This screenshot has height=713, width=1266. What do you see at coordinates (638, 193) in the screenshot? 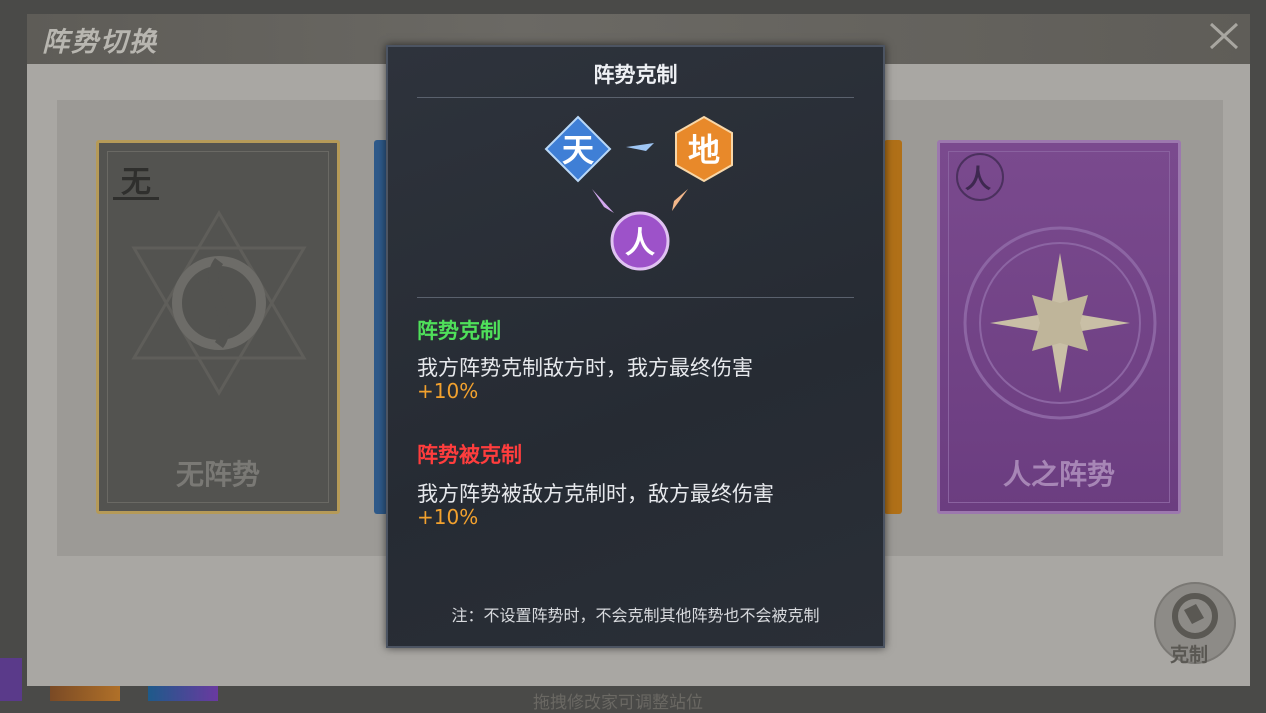
I see `counter-cycle-diagram: 天 地 人` at bounding box center [638, 193].